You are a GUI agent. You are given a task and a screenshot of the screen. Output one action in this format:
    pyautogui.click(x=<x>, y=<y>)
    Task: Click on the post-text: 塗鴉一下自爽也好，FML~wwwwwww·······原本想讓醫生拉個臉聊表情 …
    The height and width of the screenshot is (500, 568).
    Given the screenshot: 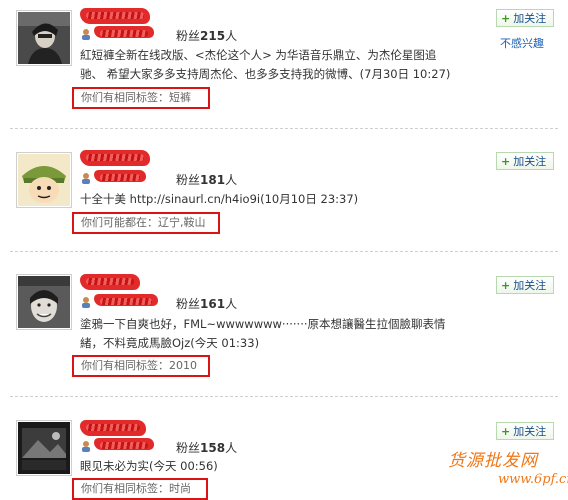 What is the action you would take?
    pyautogui.click(x=263, y=333)
    